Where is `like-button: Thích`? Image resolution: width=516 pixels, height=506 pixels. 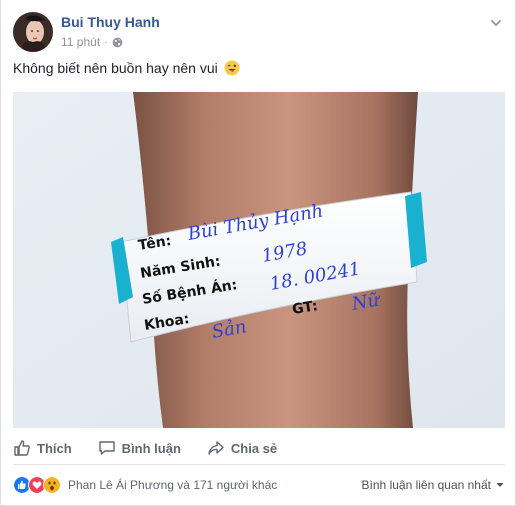
like-button: Thích is located at coordinates (48, 448).